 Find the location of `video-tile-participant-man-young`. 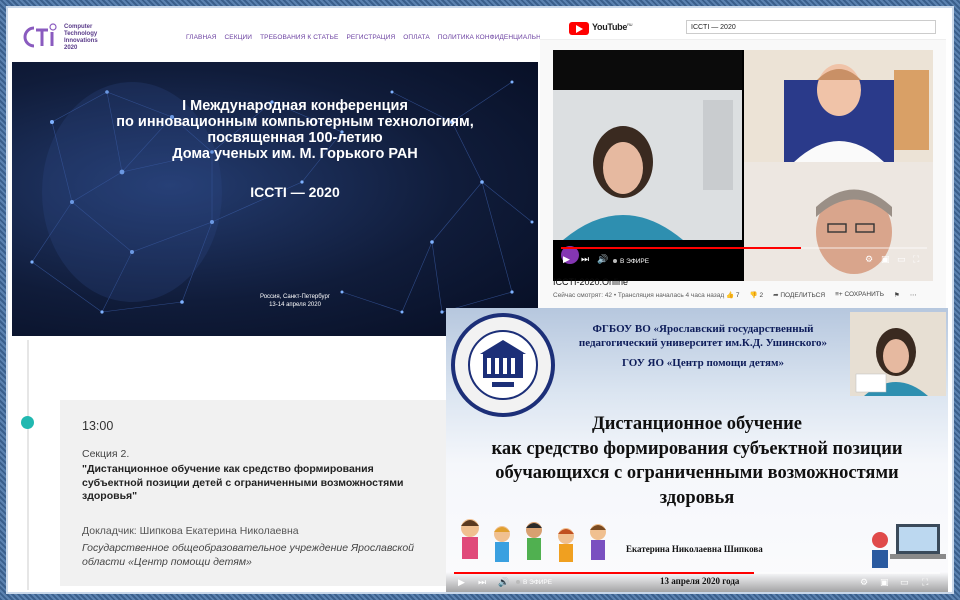

video-tile-participant-man-young is located at coordinates (838, 106).